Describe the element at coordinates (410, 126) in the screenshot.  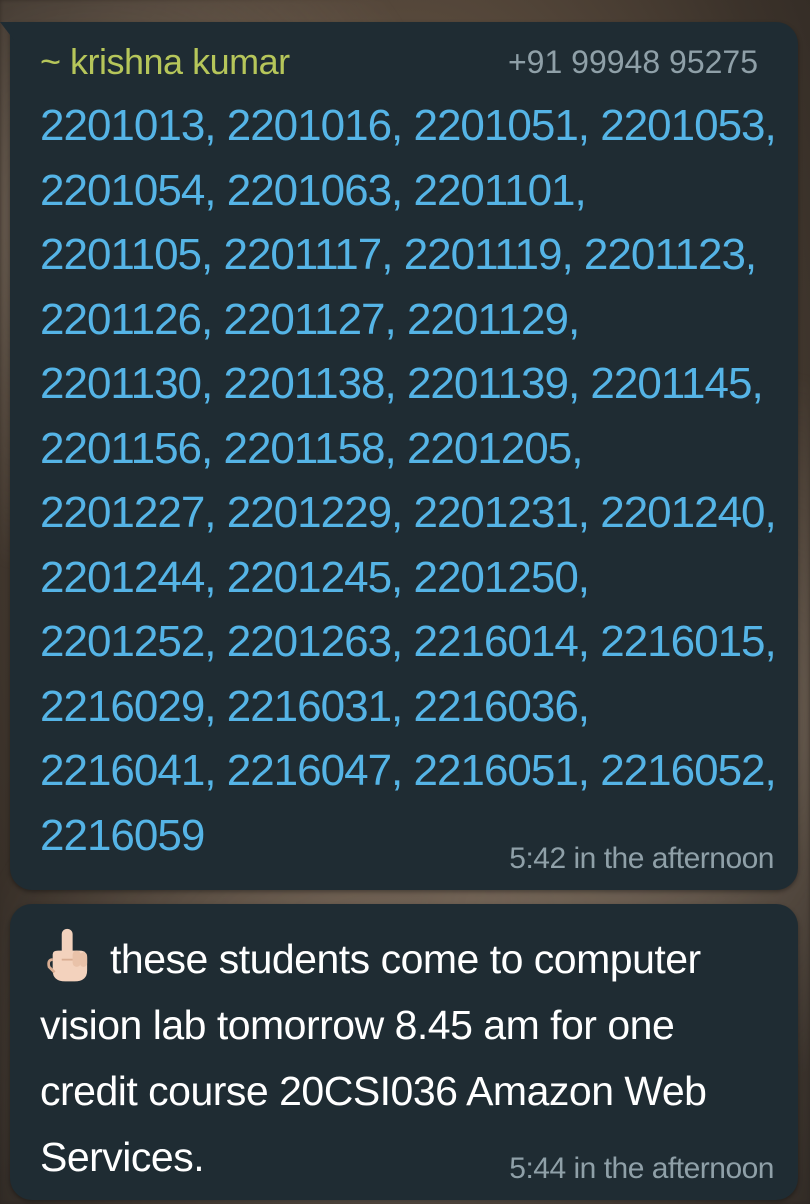
I see `number-line: 2201013, 2201016, 2201051, 2201053,` at that location.